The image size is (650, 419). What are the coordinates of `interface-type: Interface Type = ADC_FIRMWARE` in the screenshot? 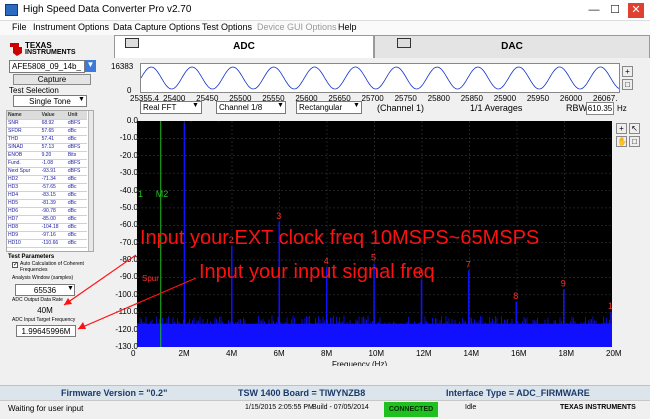 It's located at (518, 393).